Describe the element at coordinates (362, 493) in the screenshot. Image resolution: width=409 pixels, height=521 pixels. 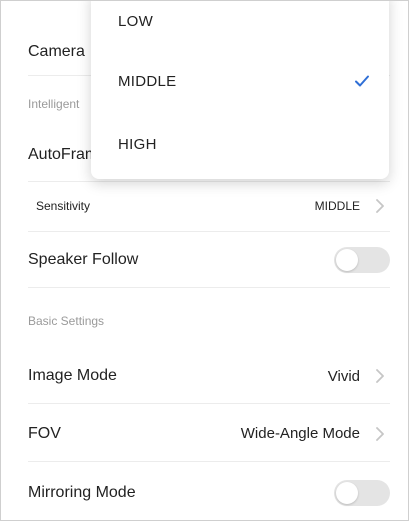
I see `mirroring-mode-toggle` at that location.